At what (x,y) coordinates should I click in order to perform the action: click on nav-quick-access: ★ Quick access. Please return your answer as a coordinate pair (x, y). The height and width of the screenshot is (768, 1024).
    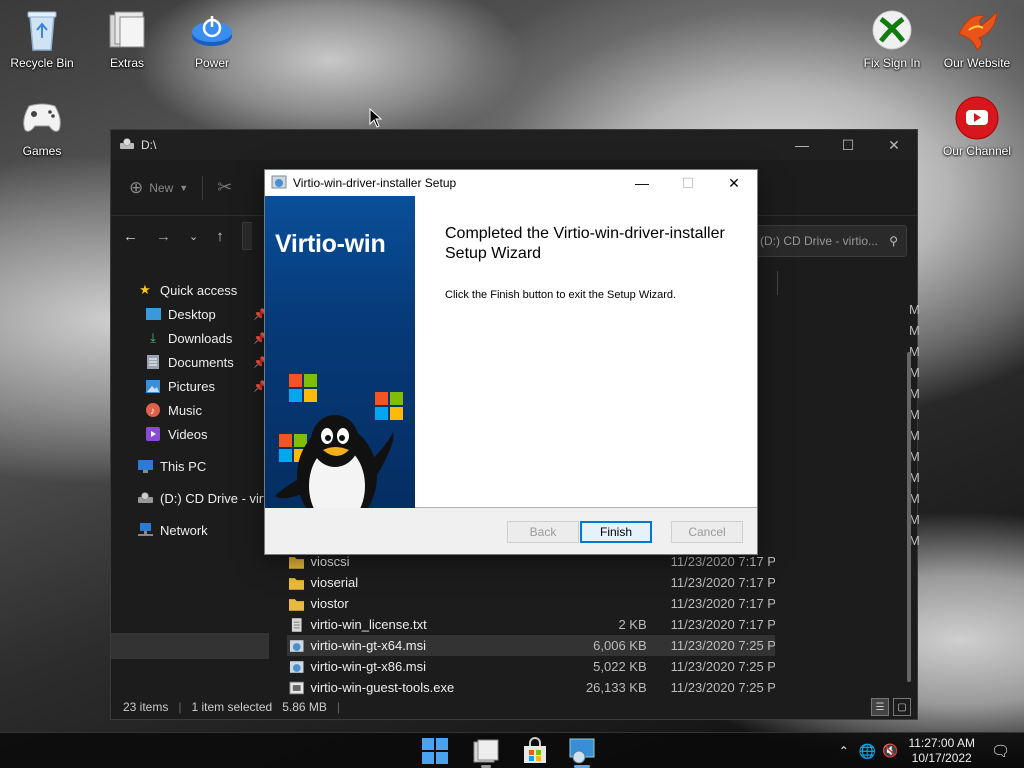
    Looking at the image, I should click on (187, 290).